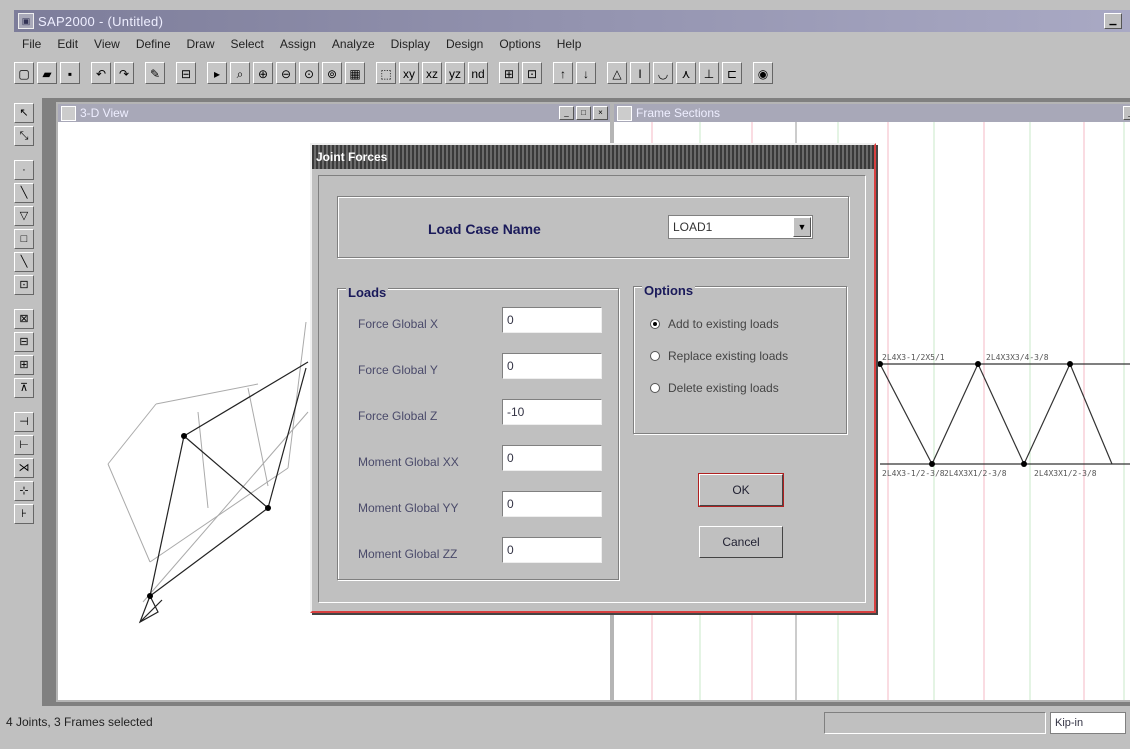 The image size is (1130, 749). Describe the element at coordinates (1065, 473) in the screenshot. I see `frame-label: 2L4X3X1/2-3/8` at that location.